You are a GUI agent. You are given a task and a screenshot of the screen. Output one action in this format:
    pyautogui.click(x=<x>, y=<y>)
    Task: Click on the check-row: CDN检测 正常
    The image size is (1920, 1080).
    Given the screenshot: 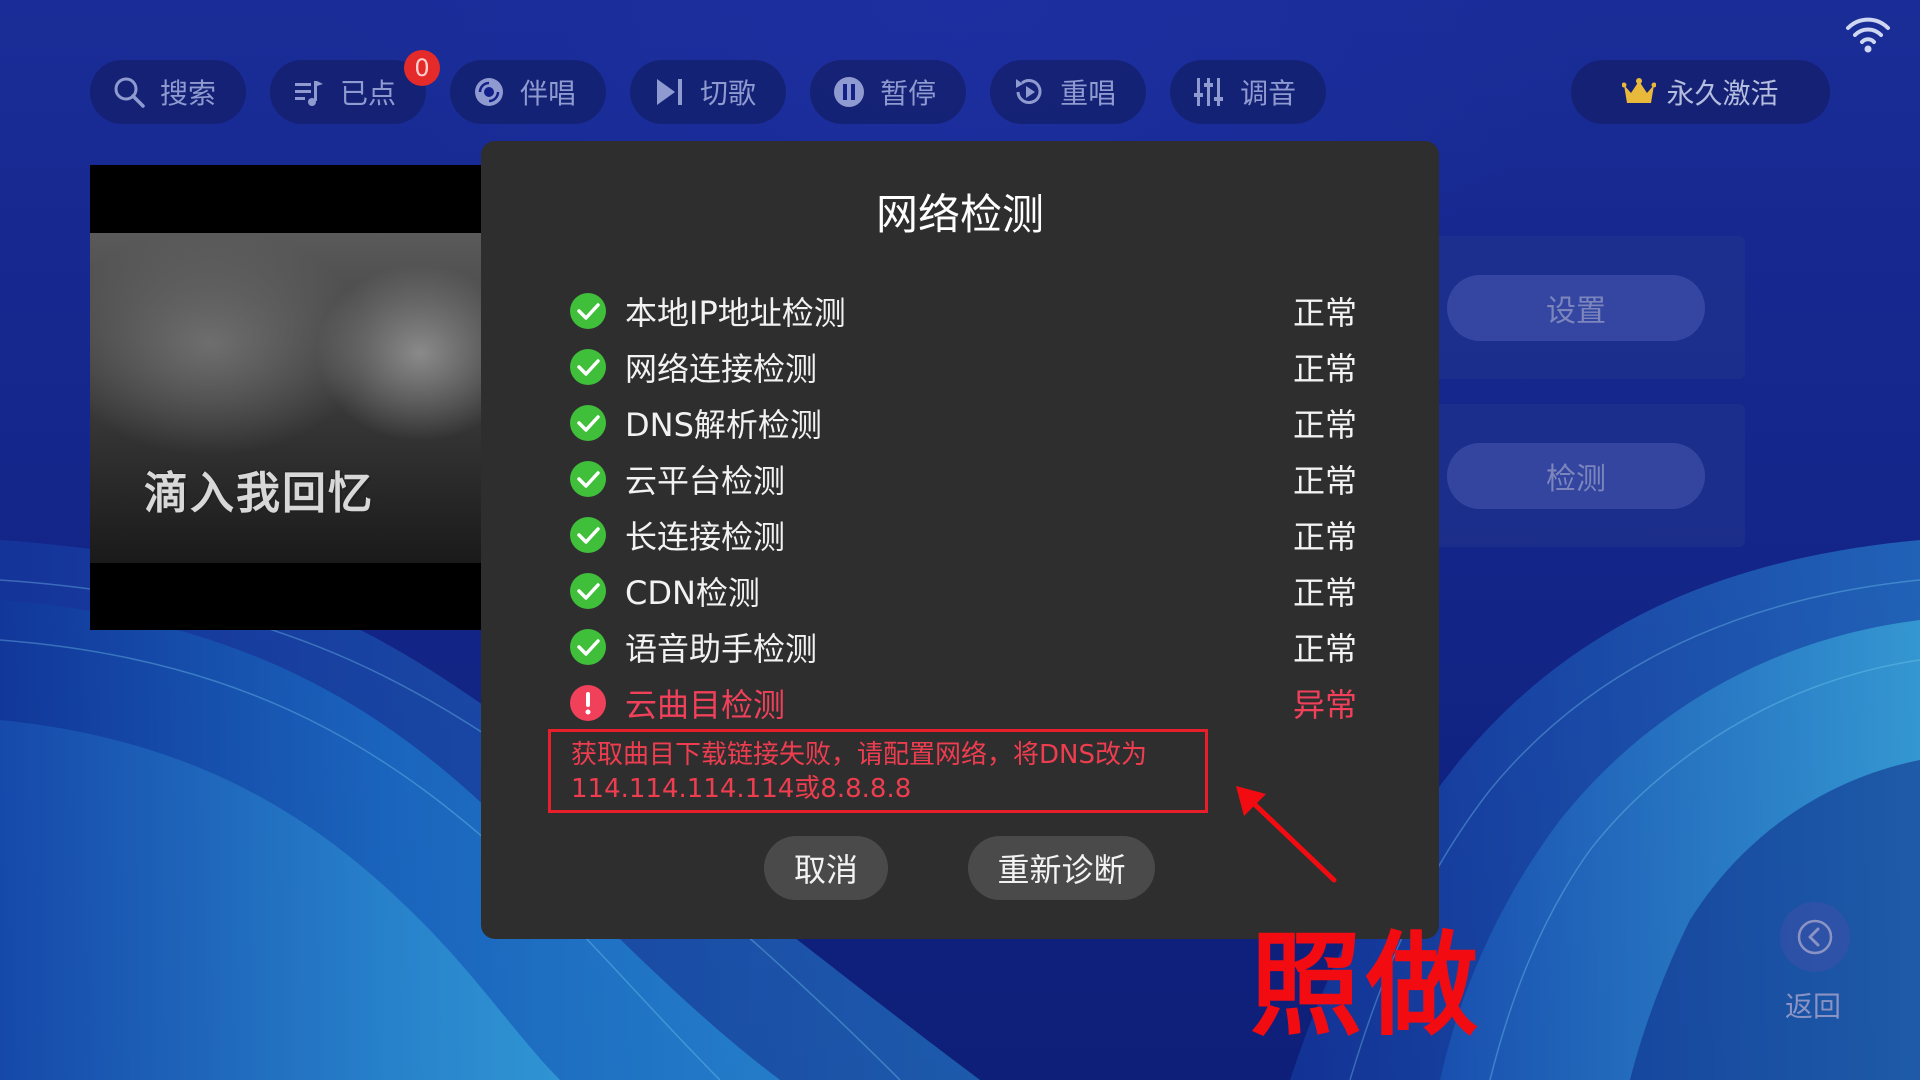 What is the action you would take?
    pyautogui.click(x=963, y=591)
    